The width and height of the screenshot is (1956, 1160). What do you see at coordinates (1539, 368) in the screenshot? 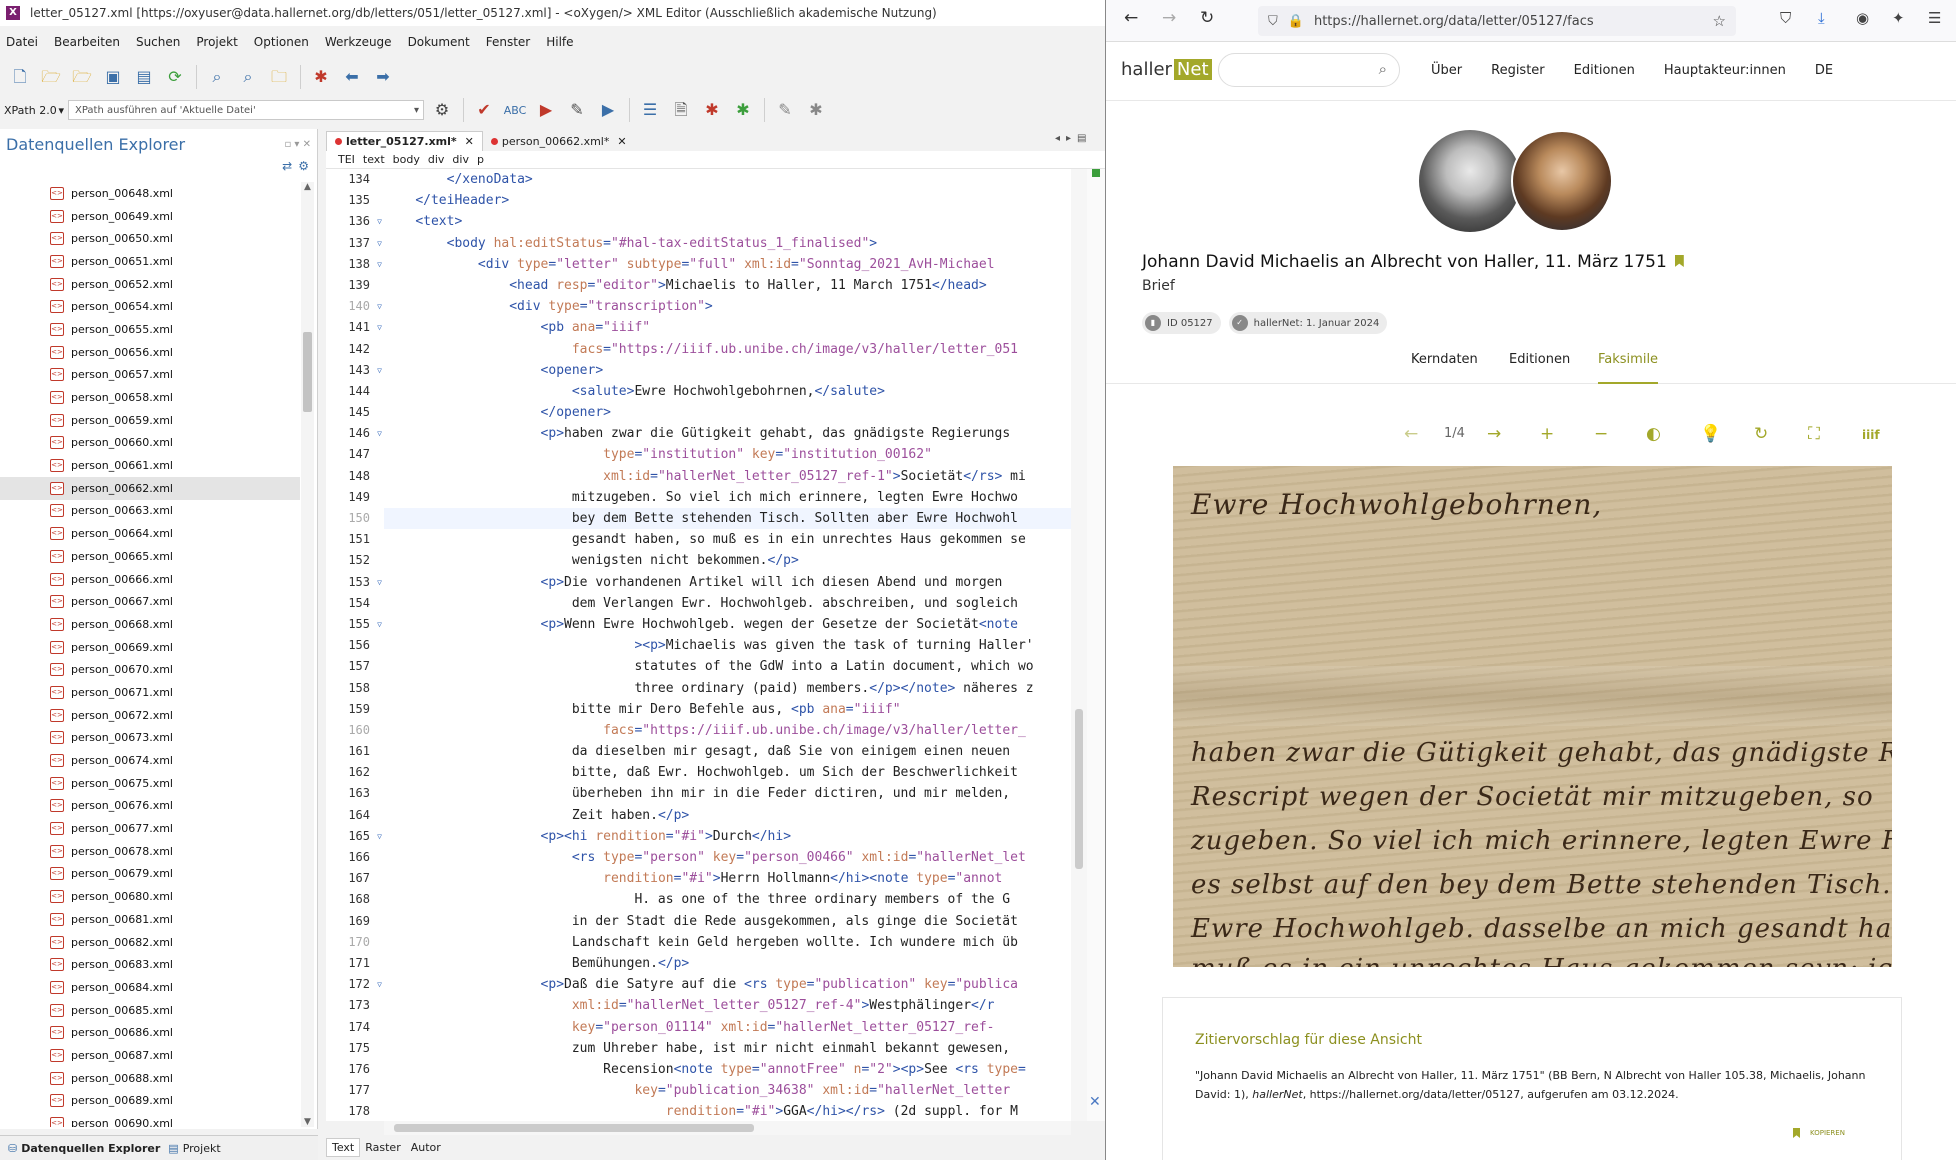
I see `tab-editionen: Editionen` at bounding box center [1539, 368].